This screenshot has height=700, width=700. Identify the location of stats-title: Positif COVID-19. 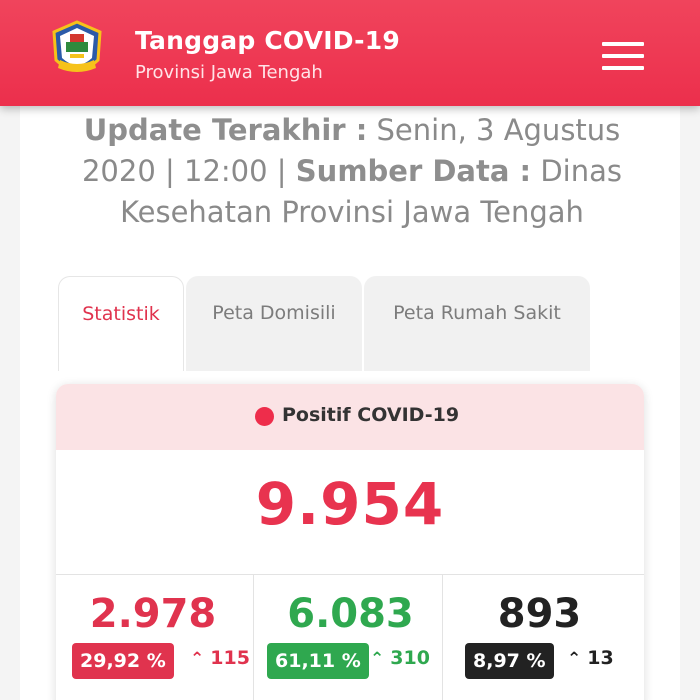
(371, 415).